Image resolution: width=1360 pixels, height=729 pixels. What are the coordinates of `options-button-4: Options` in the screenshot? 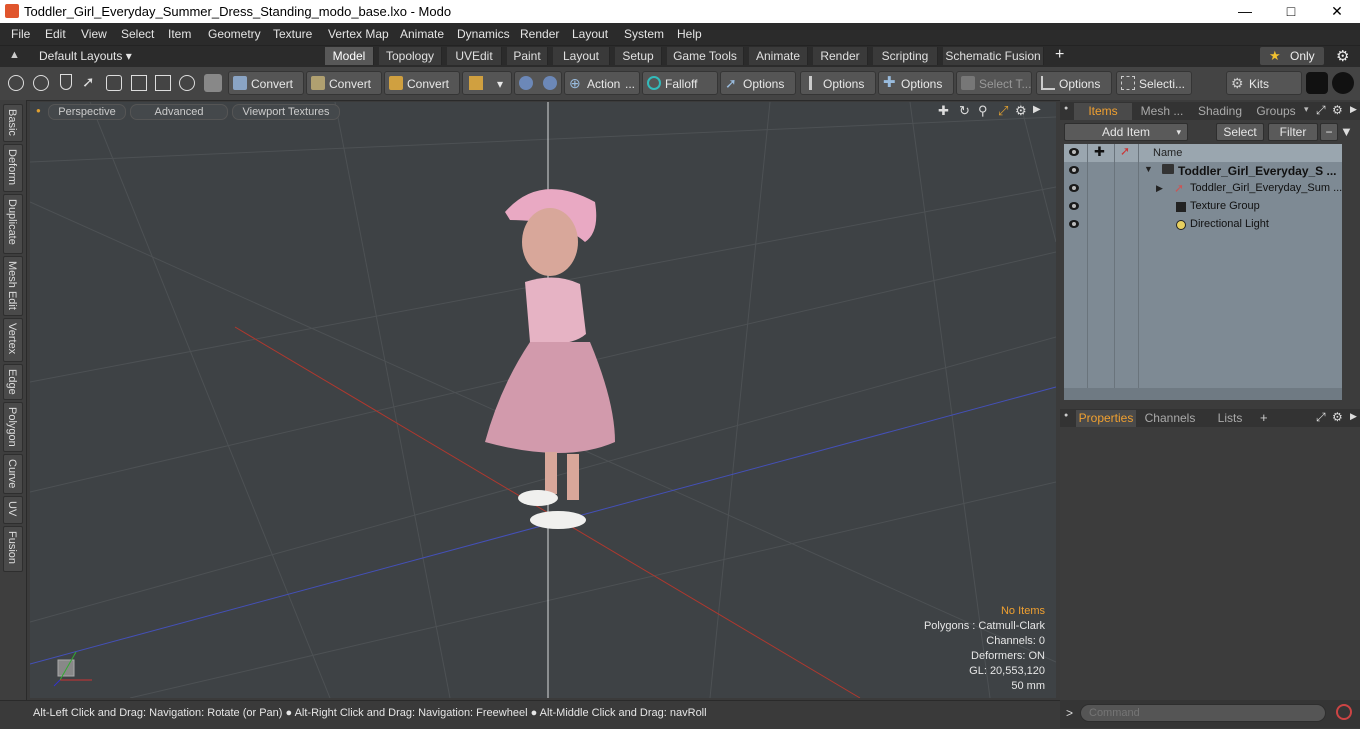 It's located at (1074, 83).